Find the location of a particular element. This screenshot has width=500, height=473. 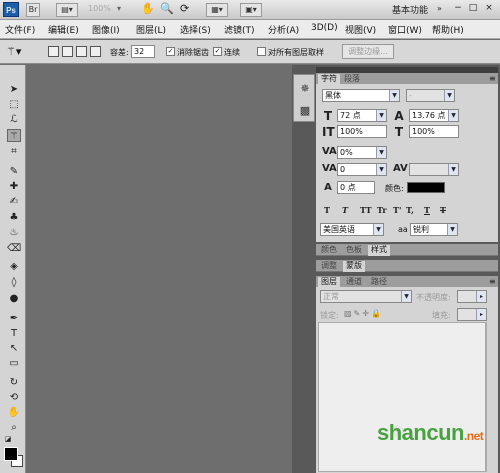

fill-input: ▸ is located at coordinates (472, 314).